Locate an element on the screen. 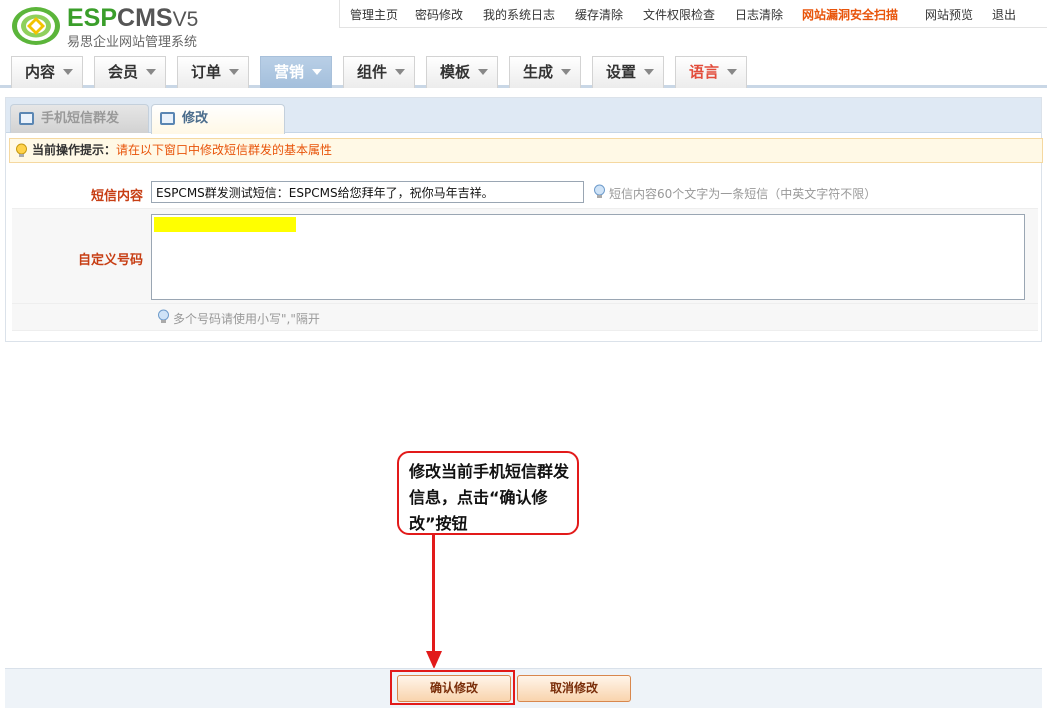  cancel-edit-button: 取消修改 is located at coordinates (574, 688).